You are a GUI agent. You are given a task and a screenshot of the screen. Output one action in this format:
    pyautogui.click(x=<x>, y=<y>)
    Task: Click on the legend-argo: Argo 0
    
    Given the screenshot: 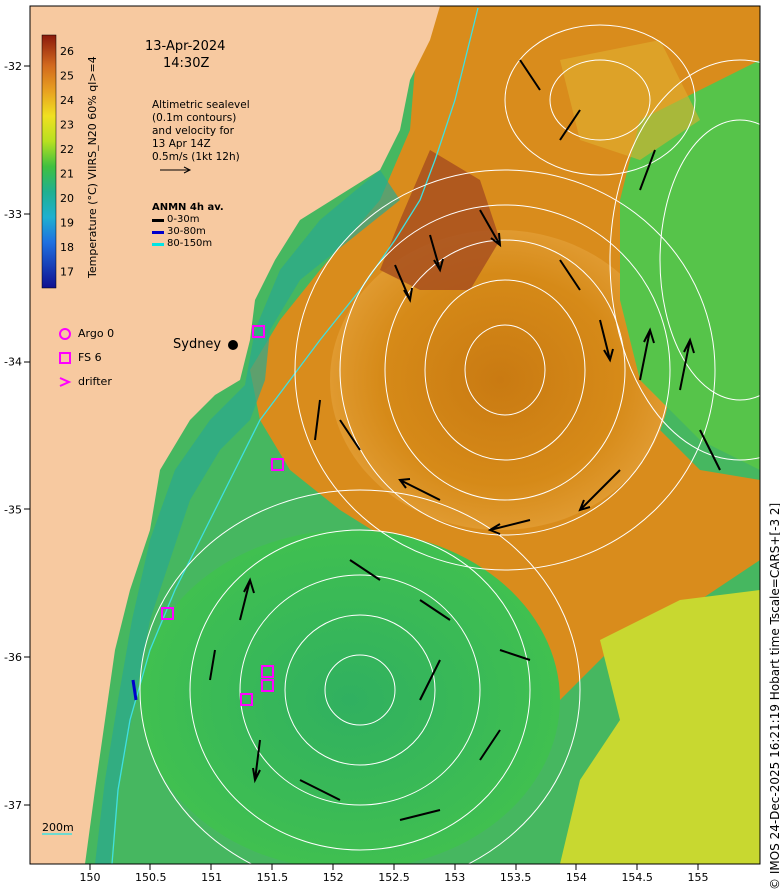 What is the action you would take?
    pyautogui.click(x=86, y=334)
    